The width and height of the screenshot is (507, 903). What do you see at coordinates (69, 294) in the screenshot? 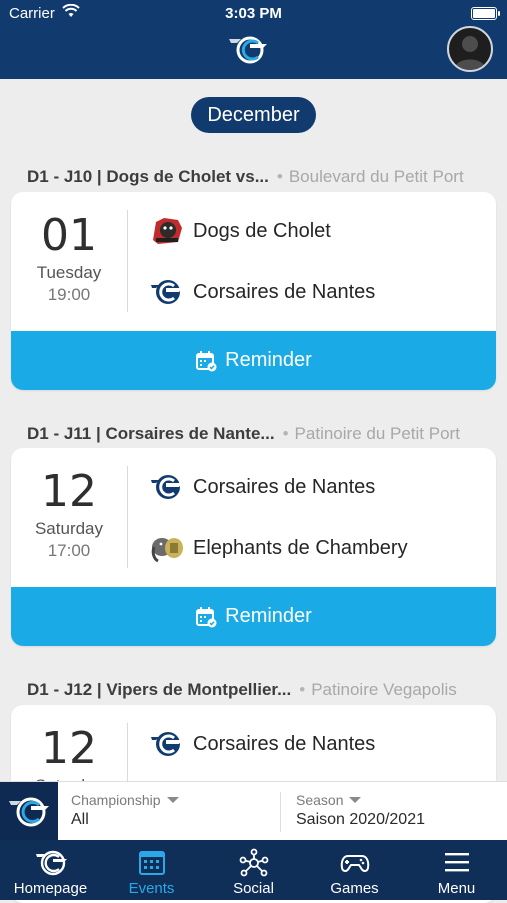
I see `event-time: 19:00` at bounding box center [69, 294].